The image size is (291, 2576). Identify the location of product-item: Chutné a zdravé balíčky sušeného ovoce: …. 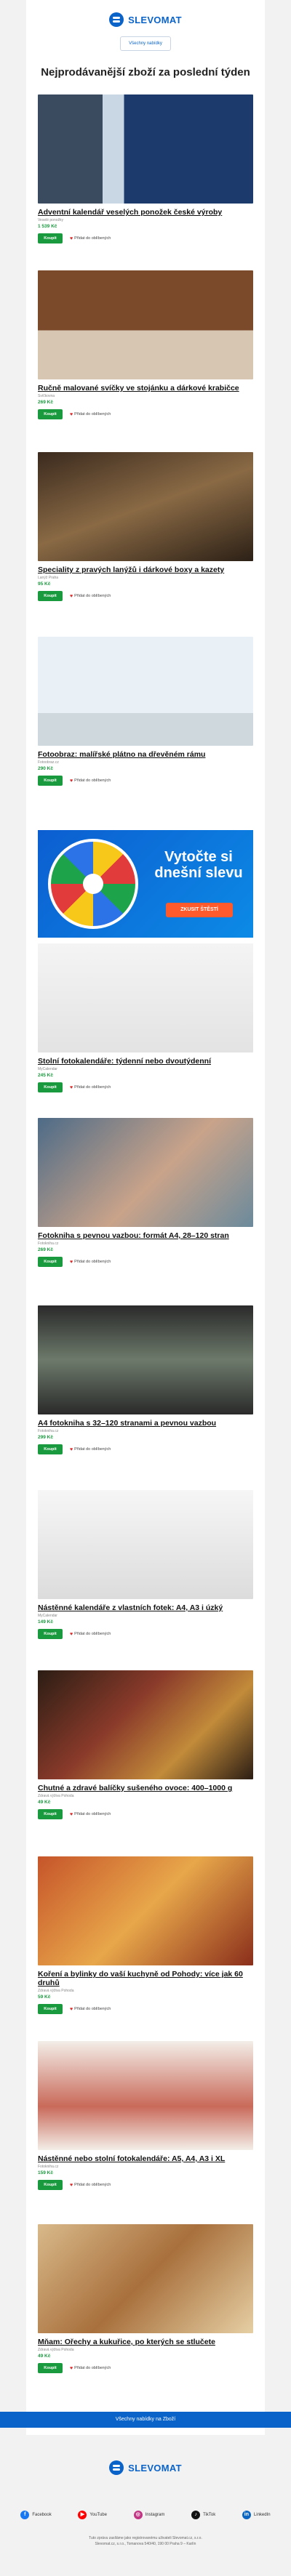
(145, 1744).